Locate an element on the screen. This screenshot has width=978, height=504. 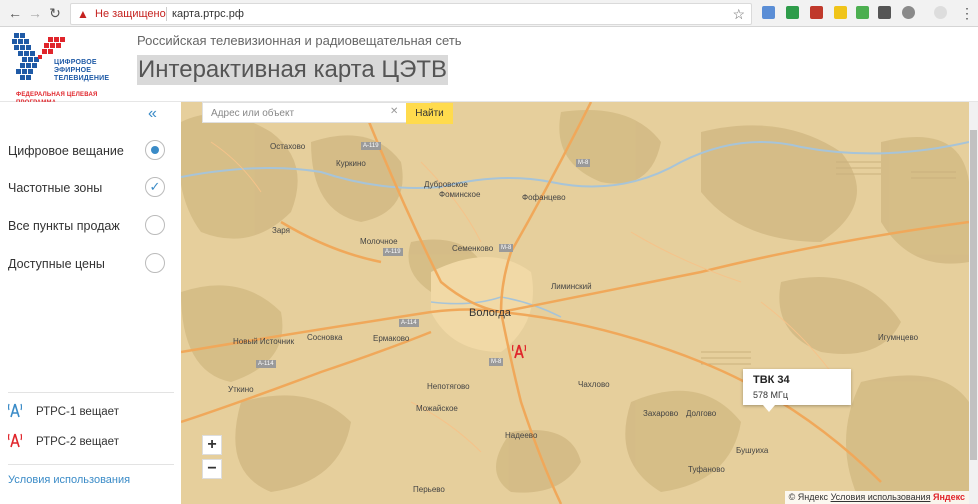
logo-text: ЦИФРОВОЕ is located at coordinates (75, 62).